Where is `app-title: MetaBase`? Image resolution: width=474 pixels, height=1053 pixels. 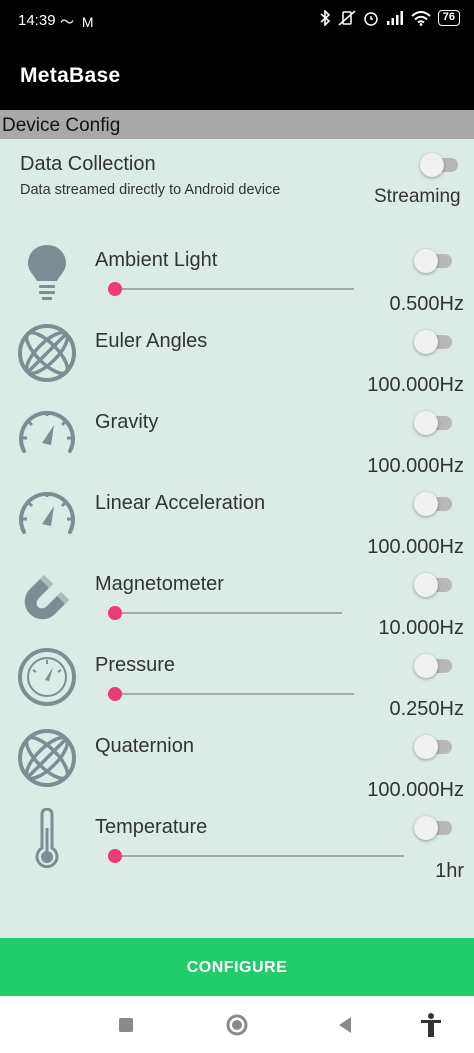
app-title: MetaBase is located at coordinates (70, 75).